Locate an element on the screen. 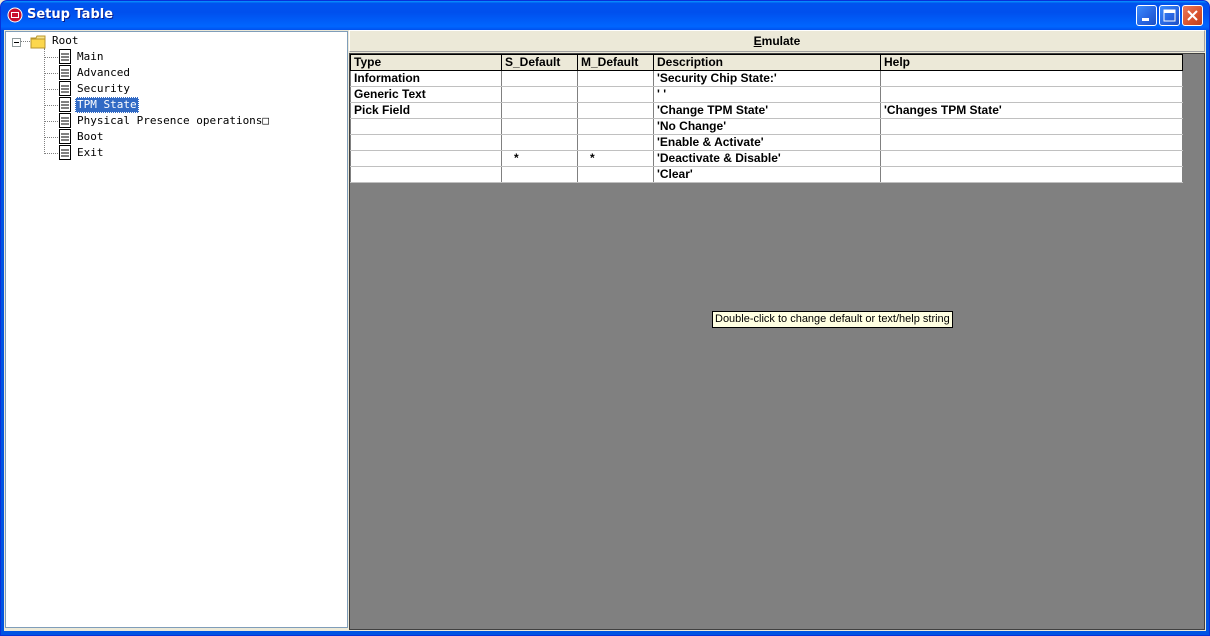 This screenshot has width=1210, height=636. cell-type: Pick Field is located at coordinates (426, 110).